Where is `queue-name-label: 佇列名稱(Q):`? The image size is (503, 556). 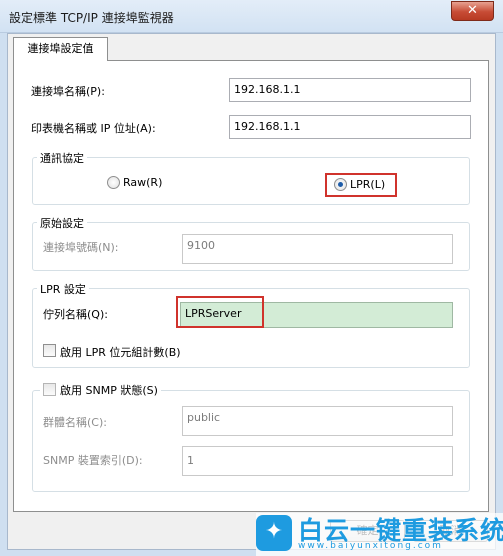
queue-name-label: 佇列名稱(Q): is located at coordinates (75, 314).